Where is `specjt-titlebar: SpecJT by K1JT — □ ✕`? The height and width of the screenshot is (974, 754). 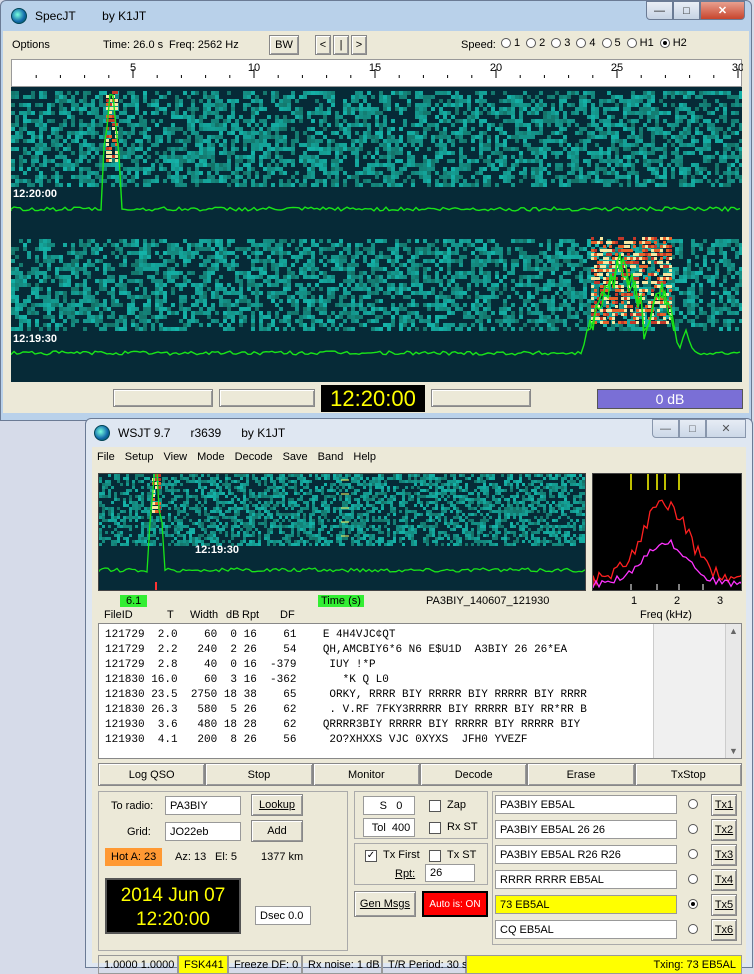 specjt-titlebar: SpecJT by K1JT — □ ✕ is located at coordinates (376, 16).